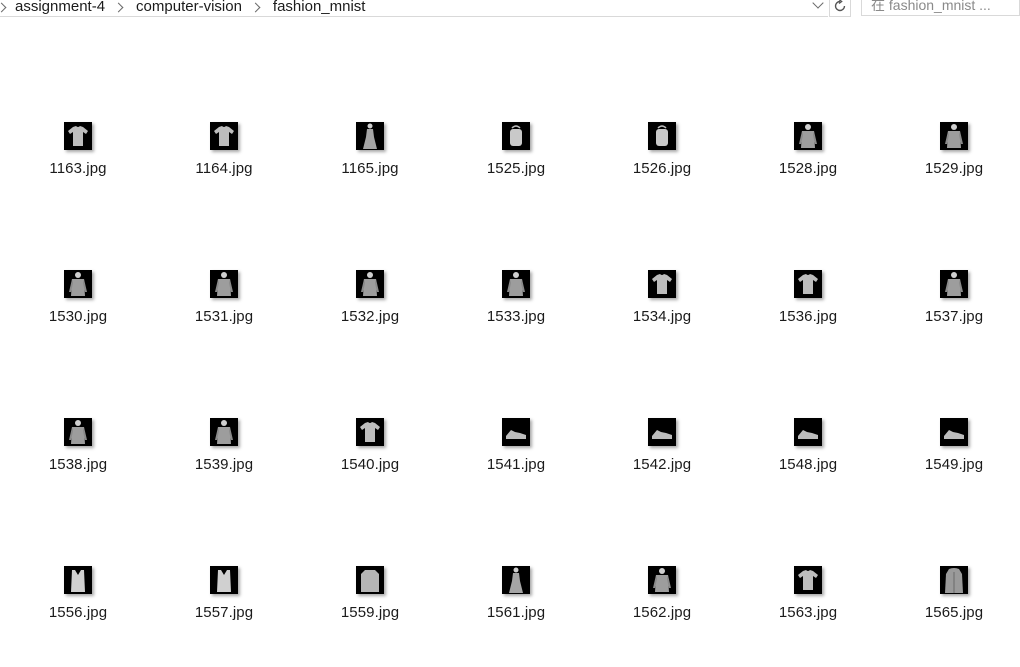  What do you see at coordinates (370, 157) in the screenshot?
I see `file-item: 1165.jpg` at bounding box center [370, 157].